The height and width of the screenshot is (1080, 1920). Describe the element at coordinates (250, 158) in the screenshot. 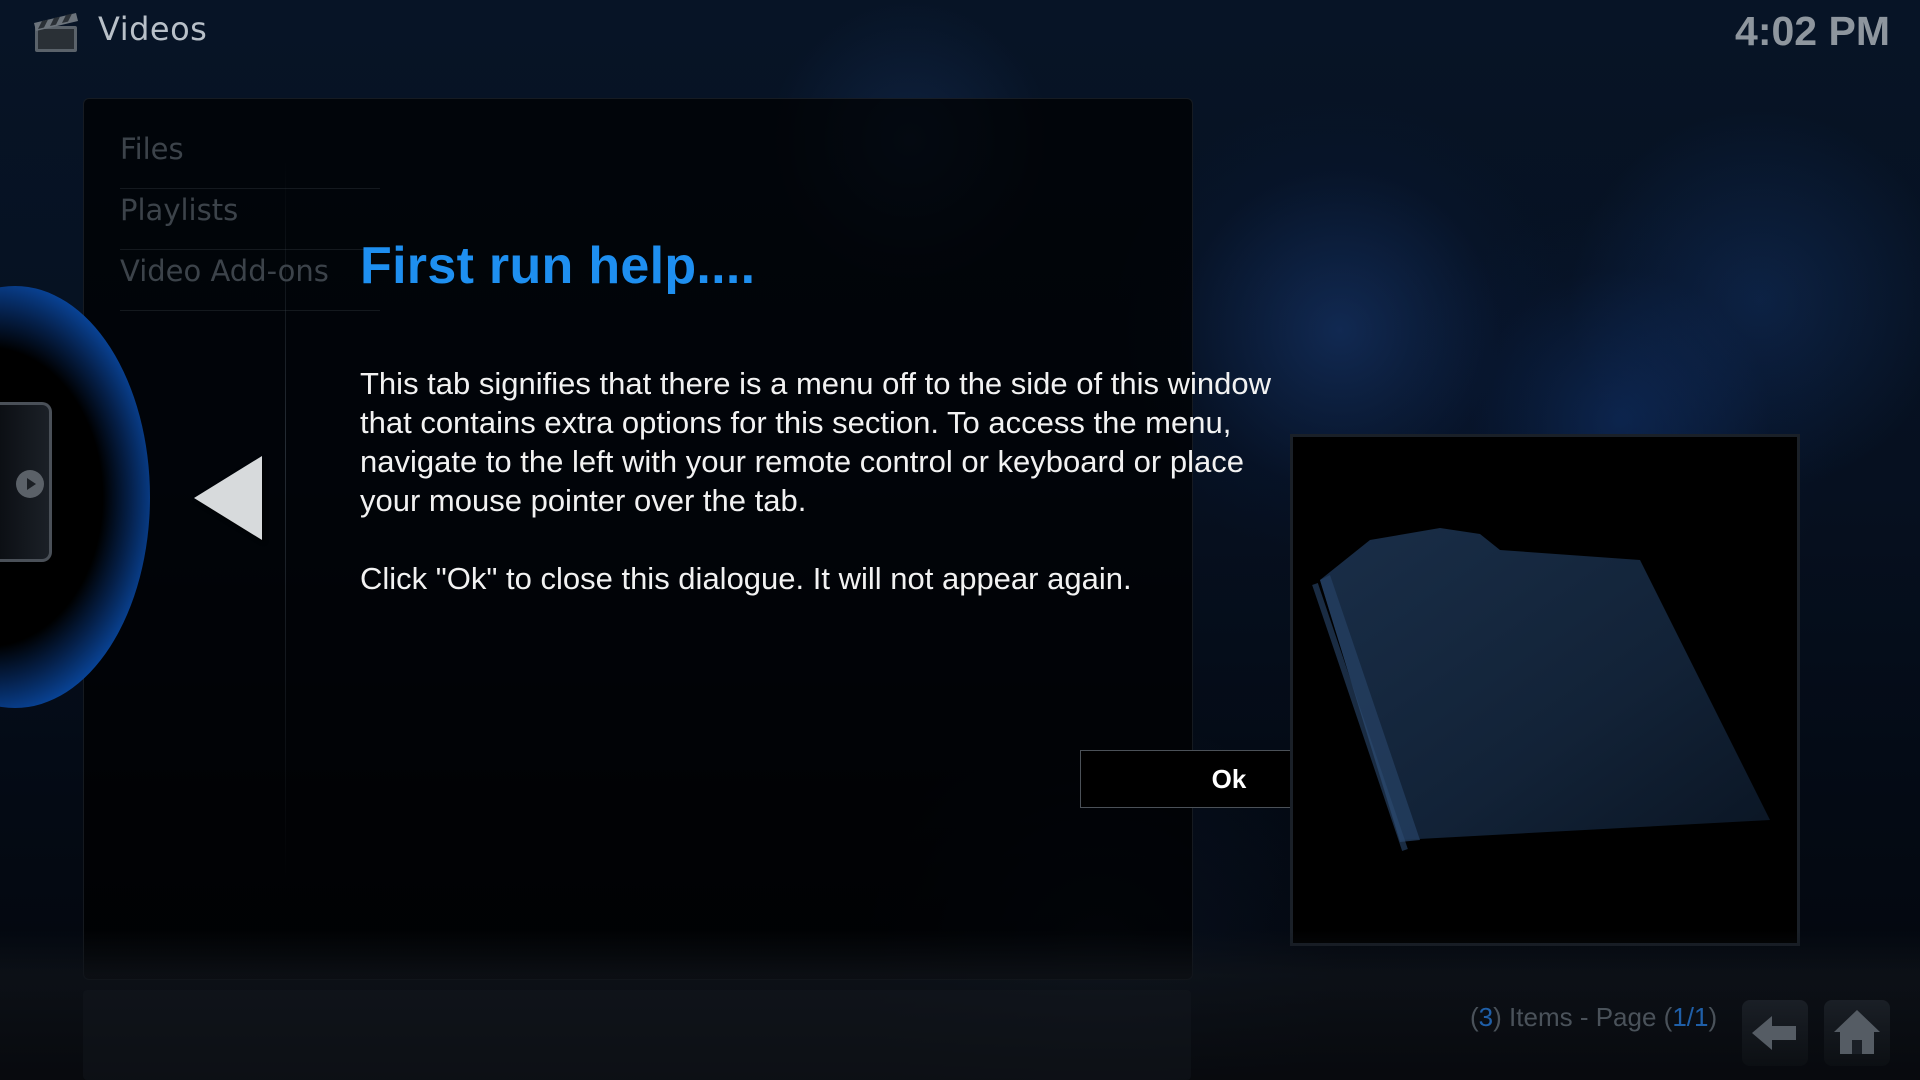

I see `menu-item-files: Files` at that location.